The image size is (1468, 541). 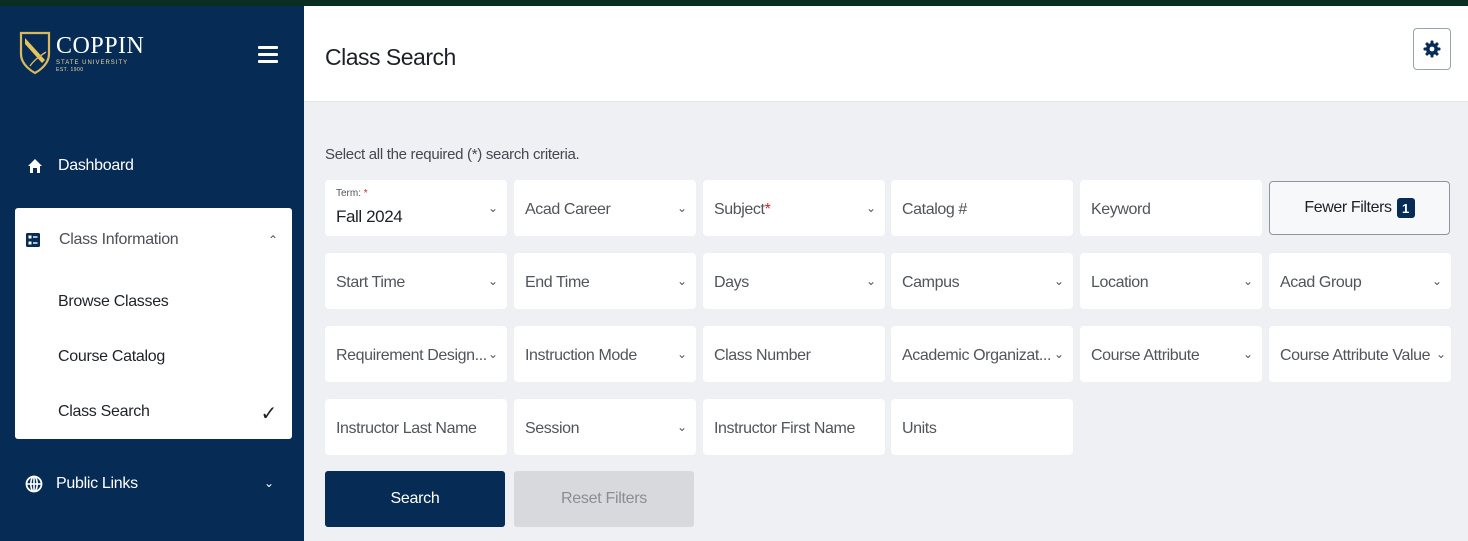 I want to click on sidebar-item-label: Dashboard, so click(x=96, y=165).